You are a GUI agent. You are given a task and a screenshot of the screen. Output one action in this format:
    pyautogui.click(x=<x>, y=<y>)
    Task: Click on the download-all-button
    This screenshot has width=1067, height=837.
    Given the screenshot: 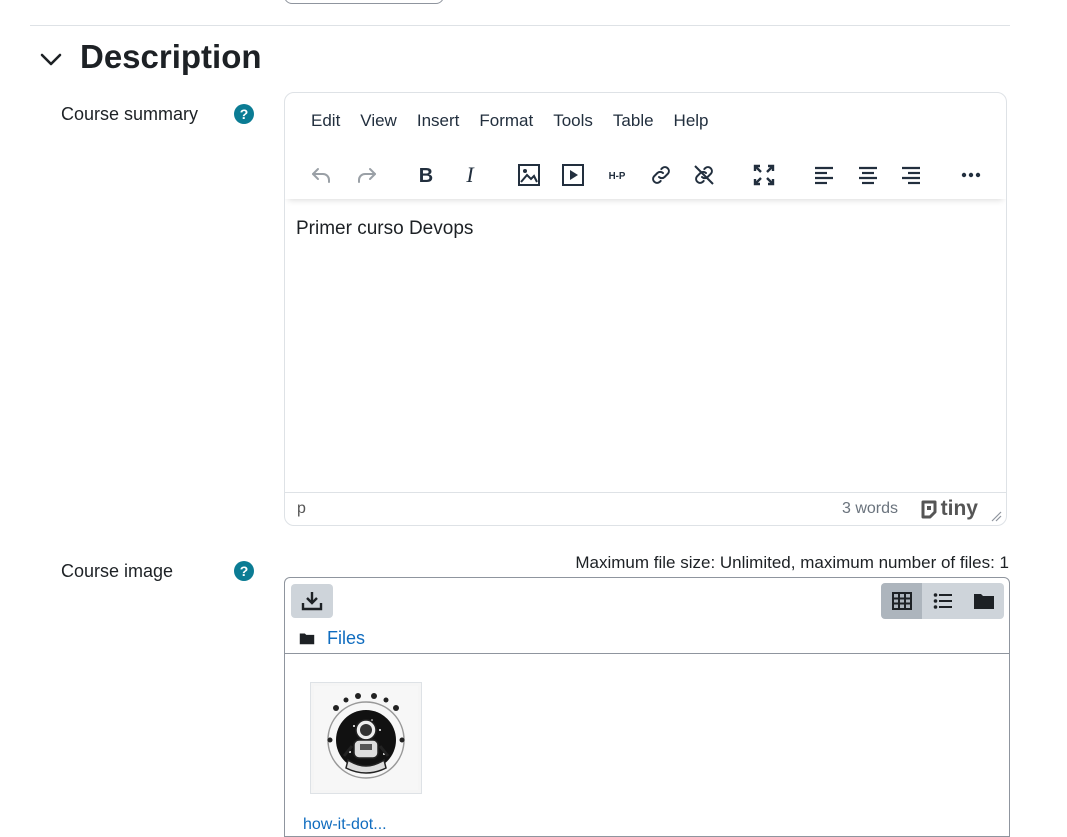 What is the action you would take?
    pyautogui.click(x=312, y=601)
    